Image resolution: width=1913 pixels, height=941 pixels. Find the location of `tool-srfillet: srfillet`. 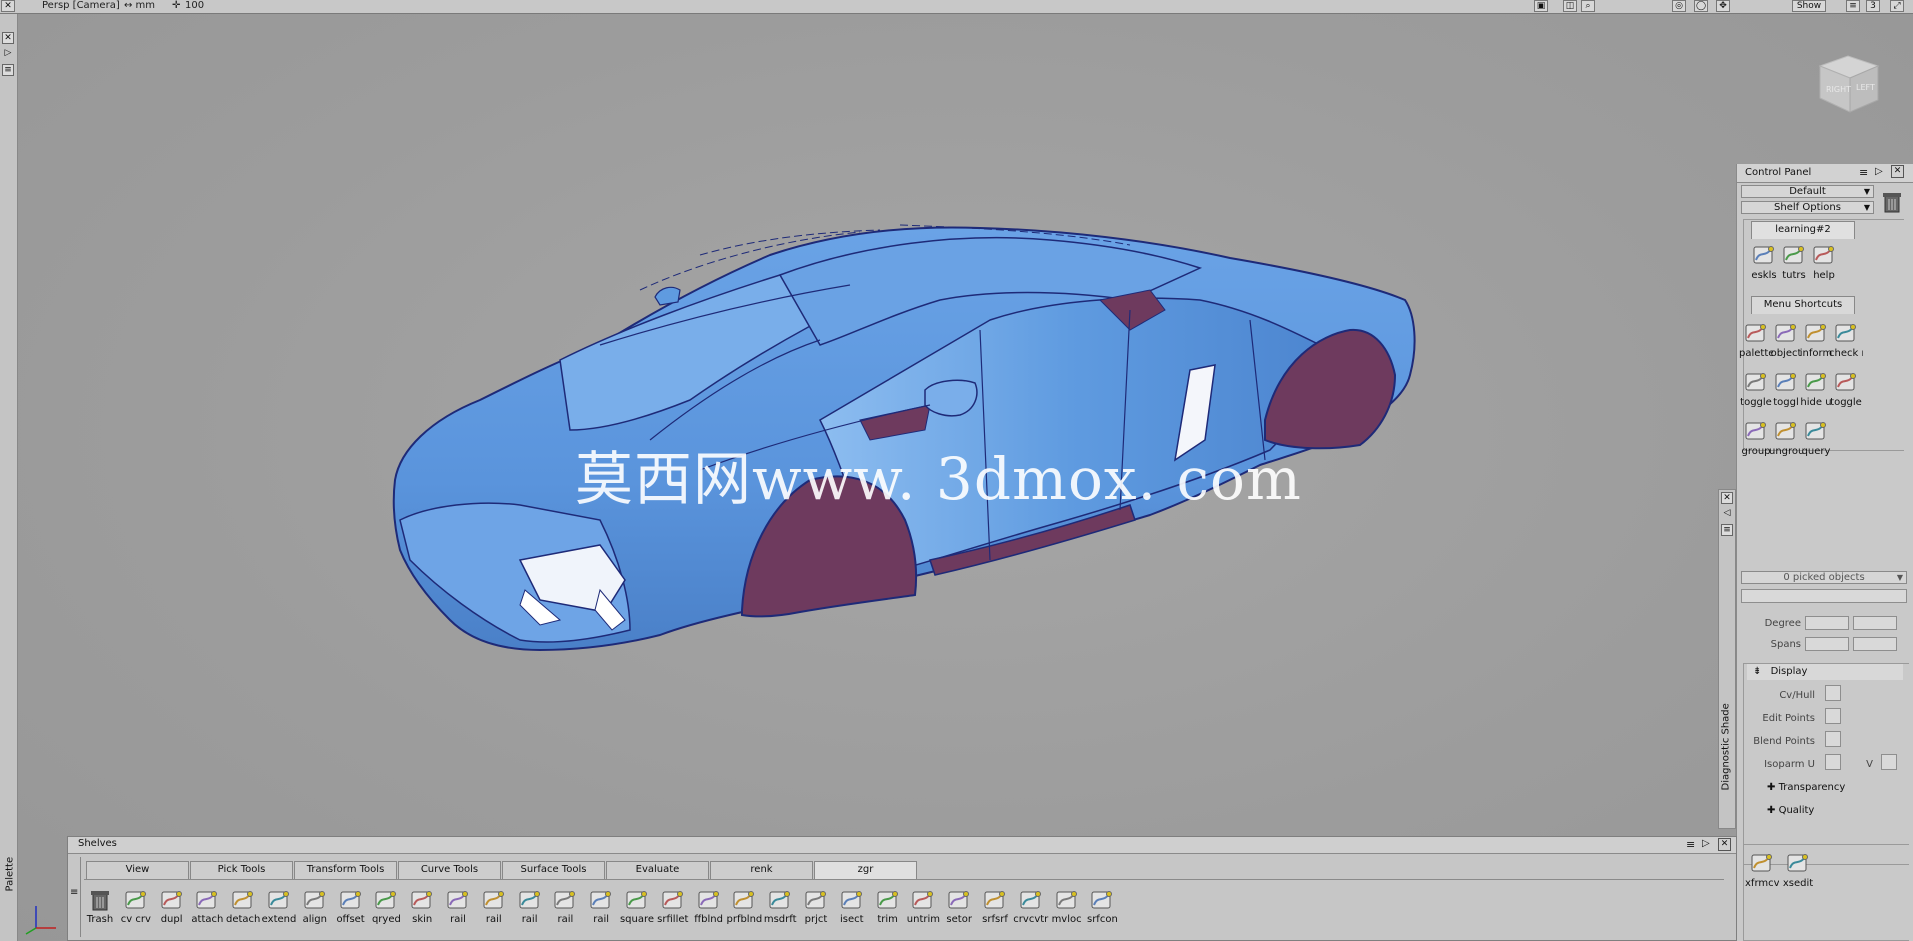

tool-srfillet: srfillet is located at coordinates (673, 906).